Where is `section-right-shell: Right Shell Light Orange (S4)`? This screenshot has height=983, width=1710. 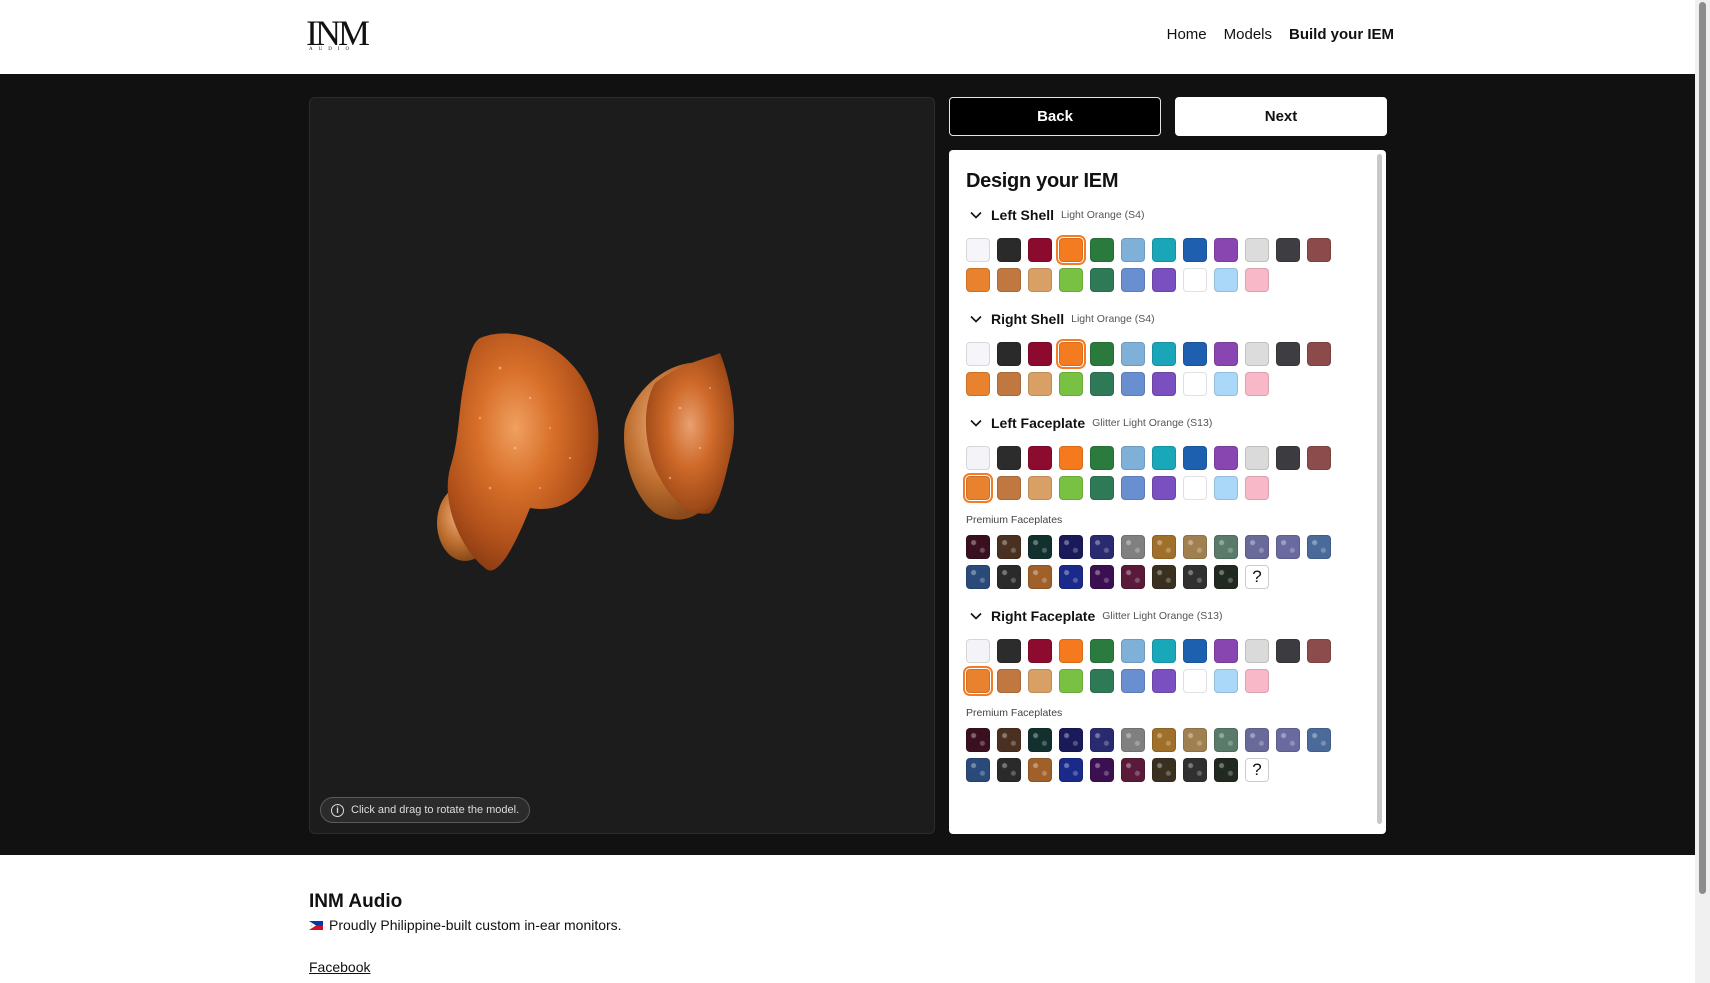 section-right-shell: Right Shell Light Orange (S4) is located at coordinates (1170, 319).